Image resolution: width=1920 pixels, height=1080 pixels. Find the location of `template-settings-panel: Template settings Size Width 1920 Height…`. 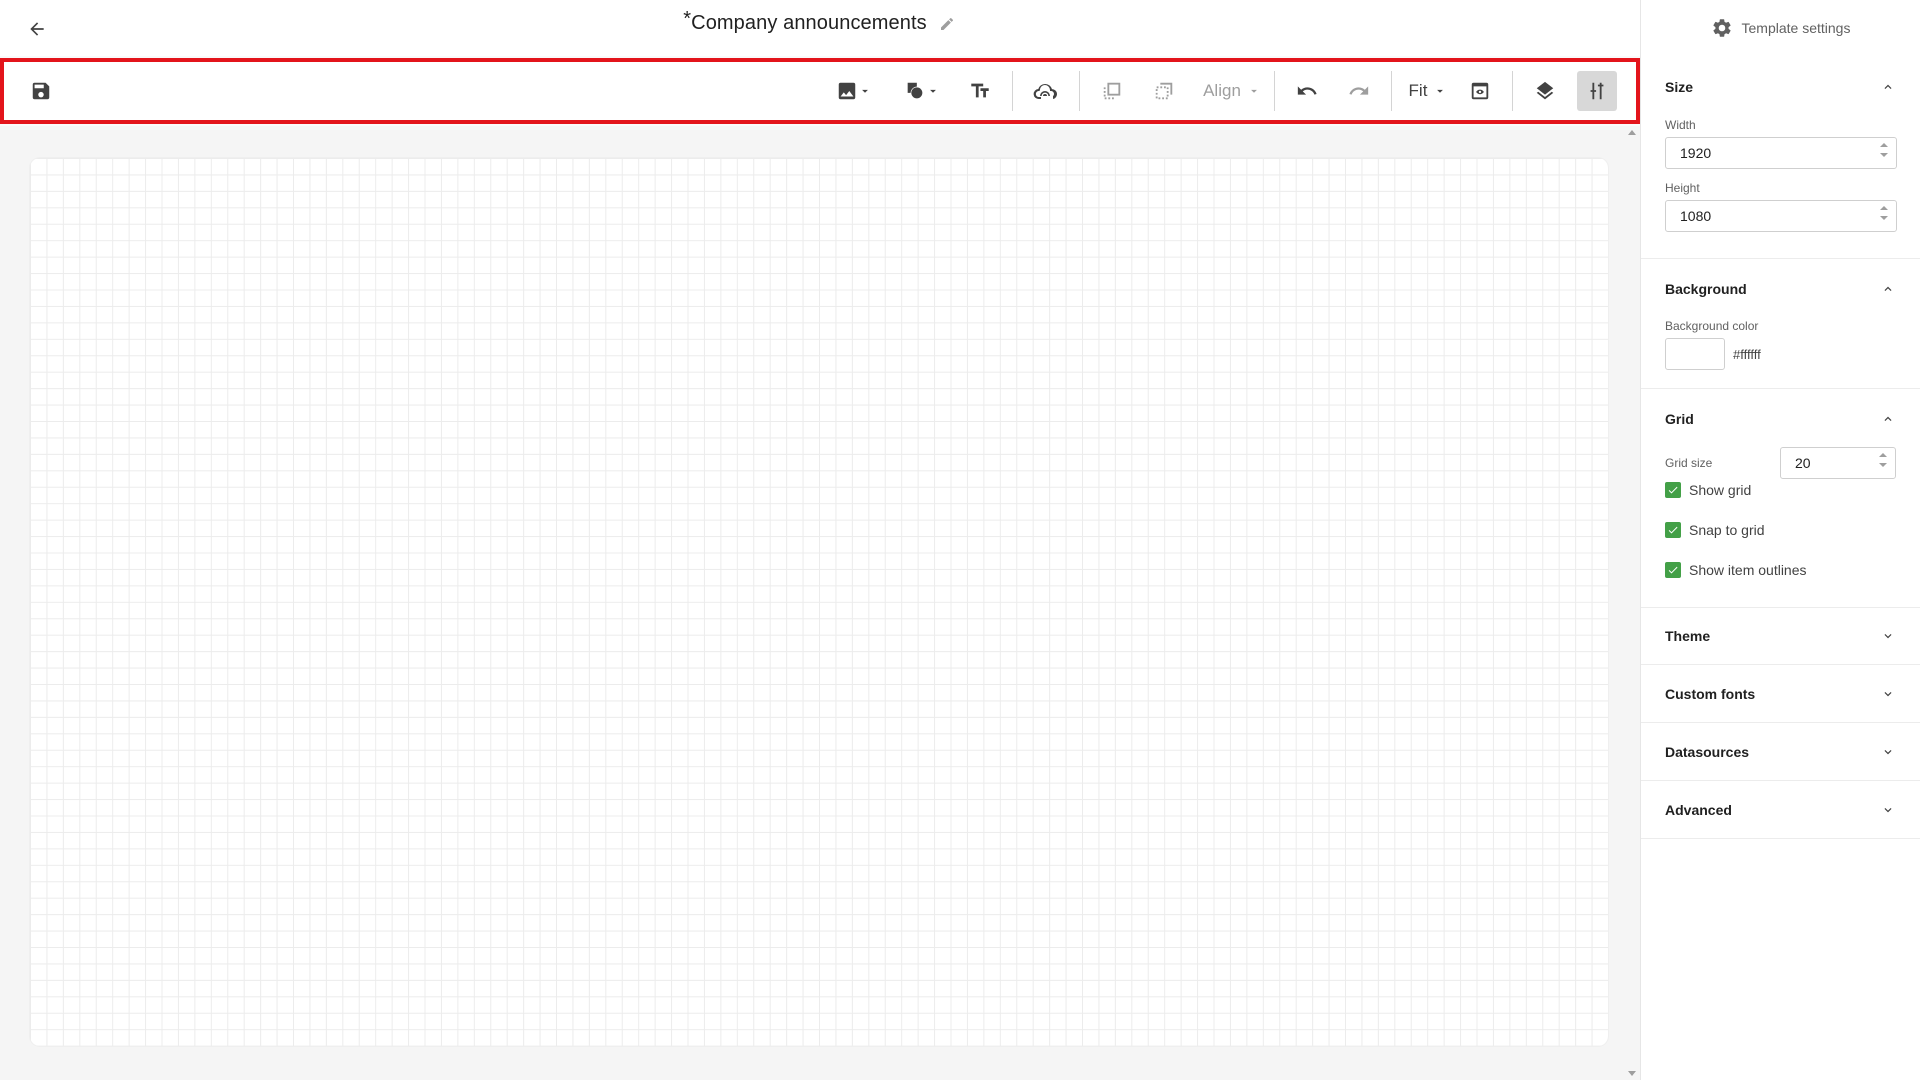

template-settings-panel: Template settings Size Width 1920 Height… is located at coordinates (1780, 540).